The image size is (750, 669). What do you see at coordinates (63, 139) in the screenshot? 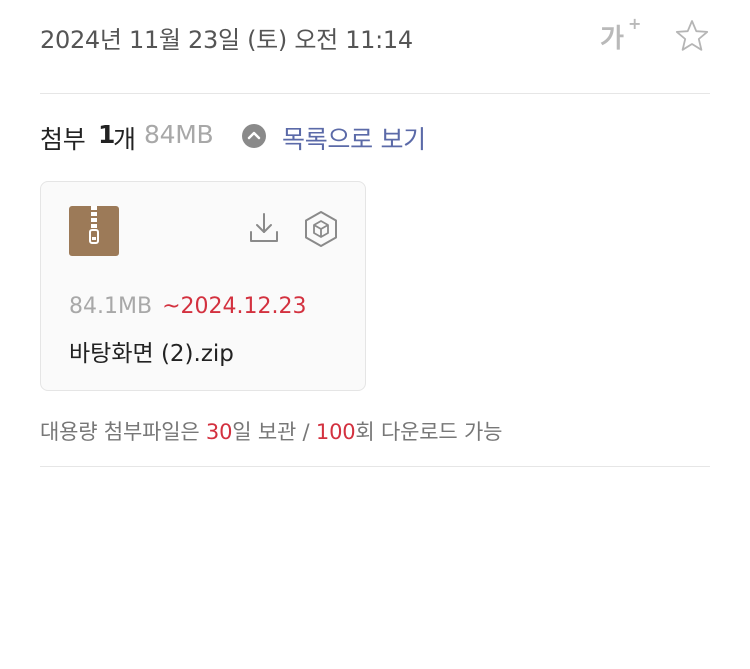
I see `attachment-label: 첨부` at bounding box center [63, 139].